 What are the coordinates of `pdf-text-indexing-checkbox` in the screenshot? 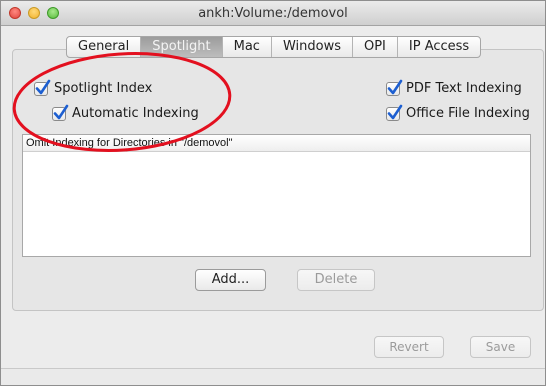 It's located at (394, 87).